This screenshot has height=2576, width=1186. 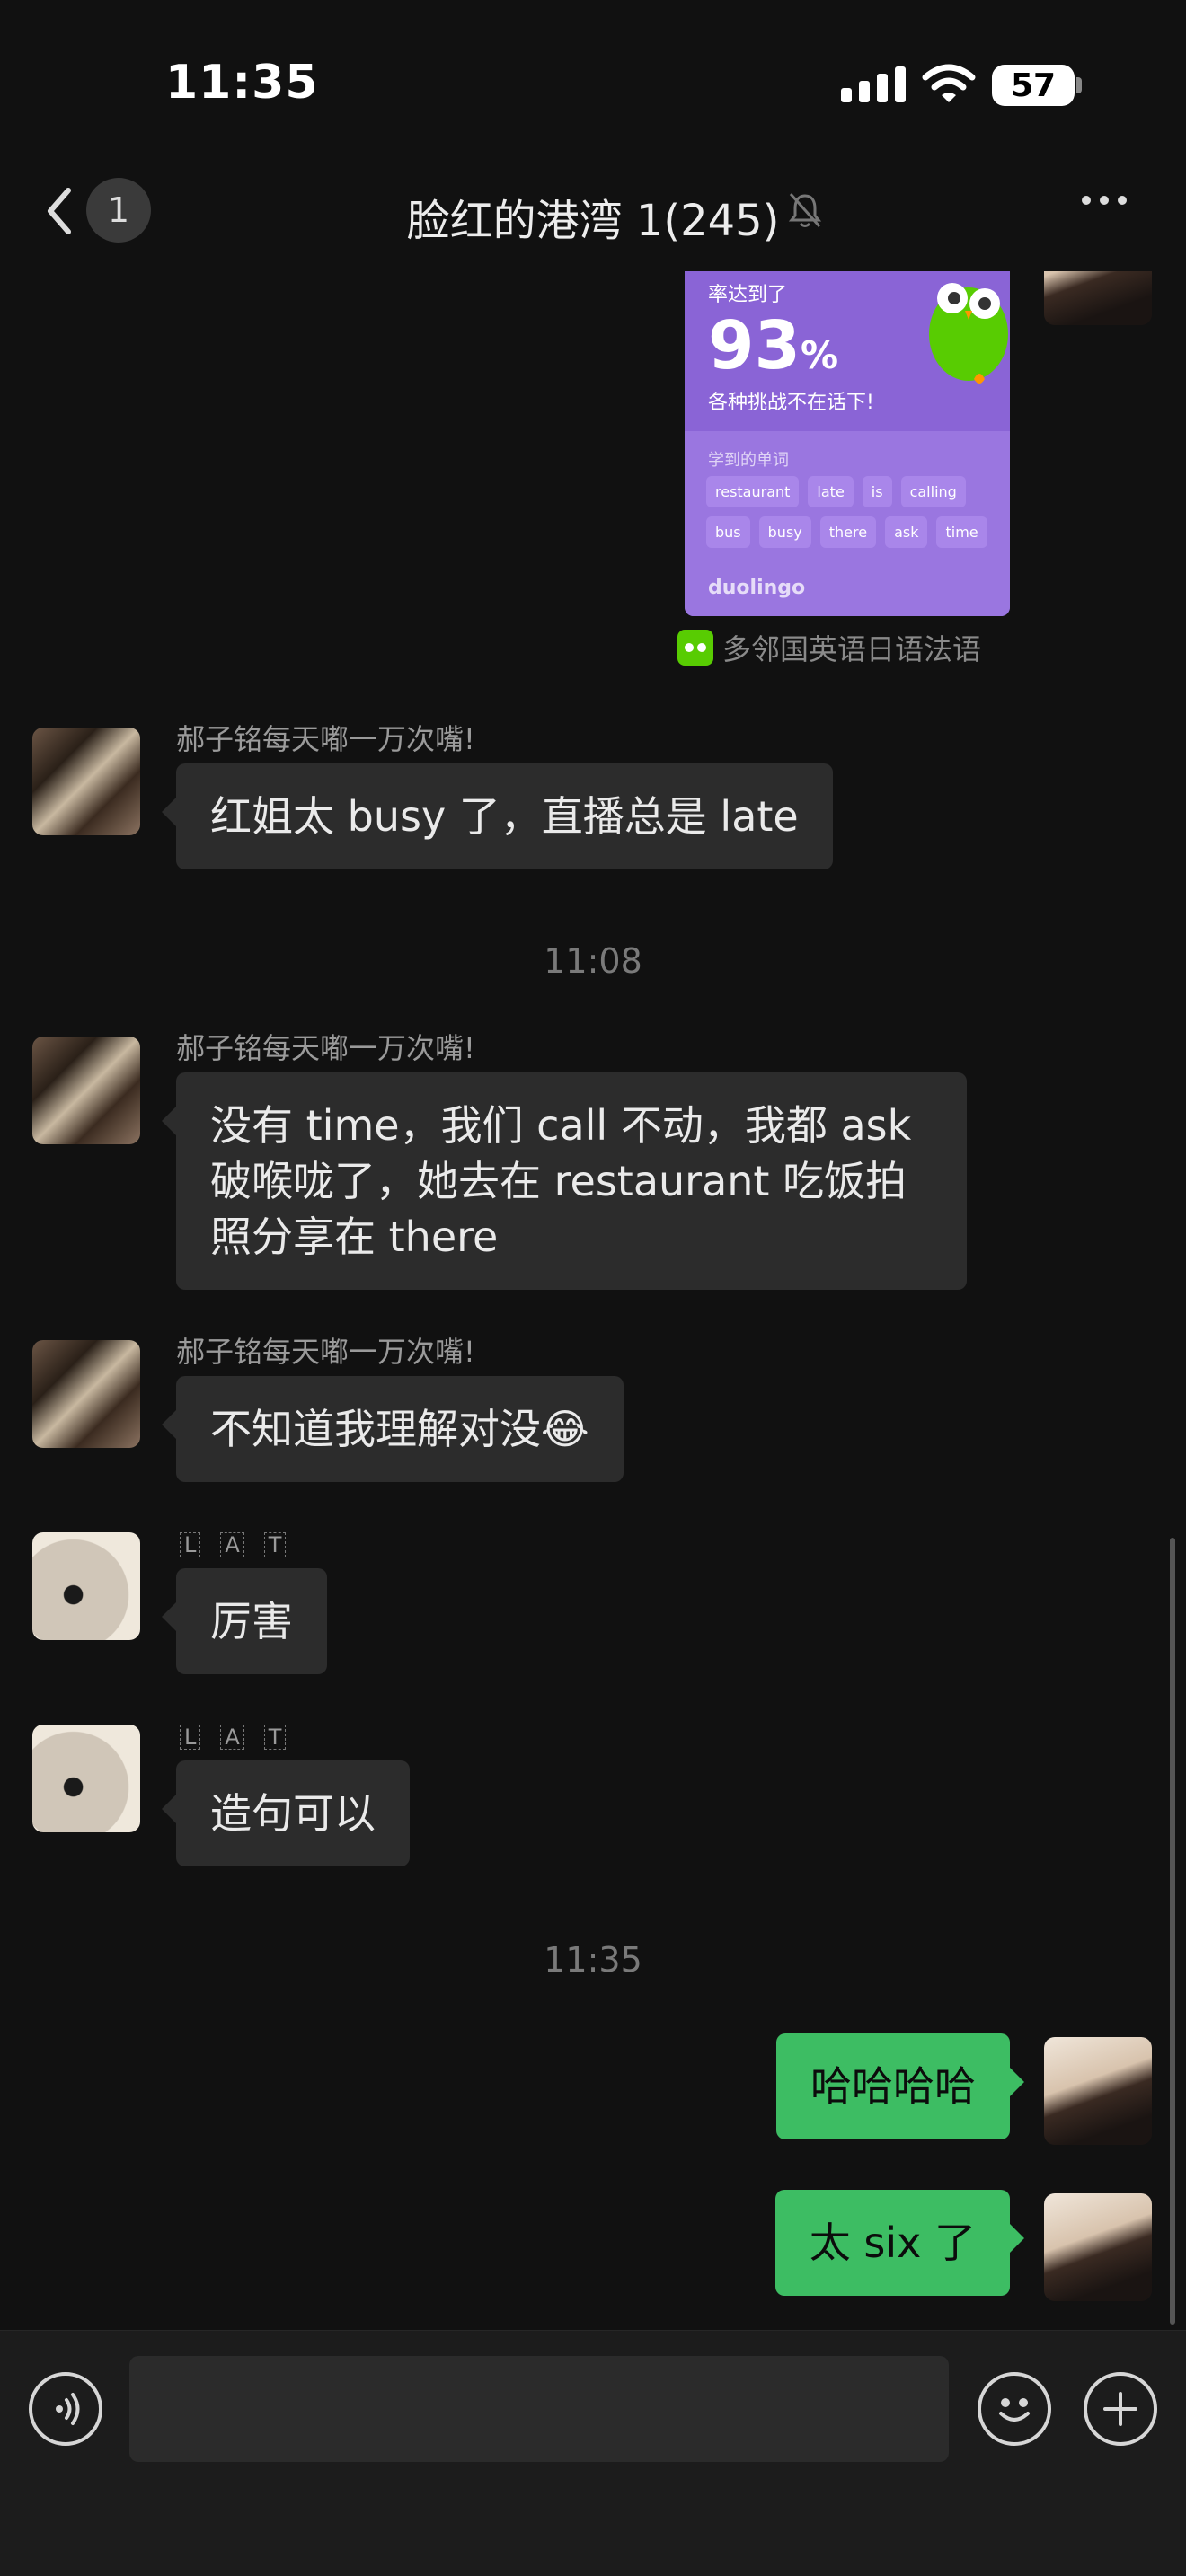 I want to click on voice-icon, so click(x=65, y=2409).